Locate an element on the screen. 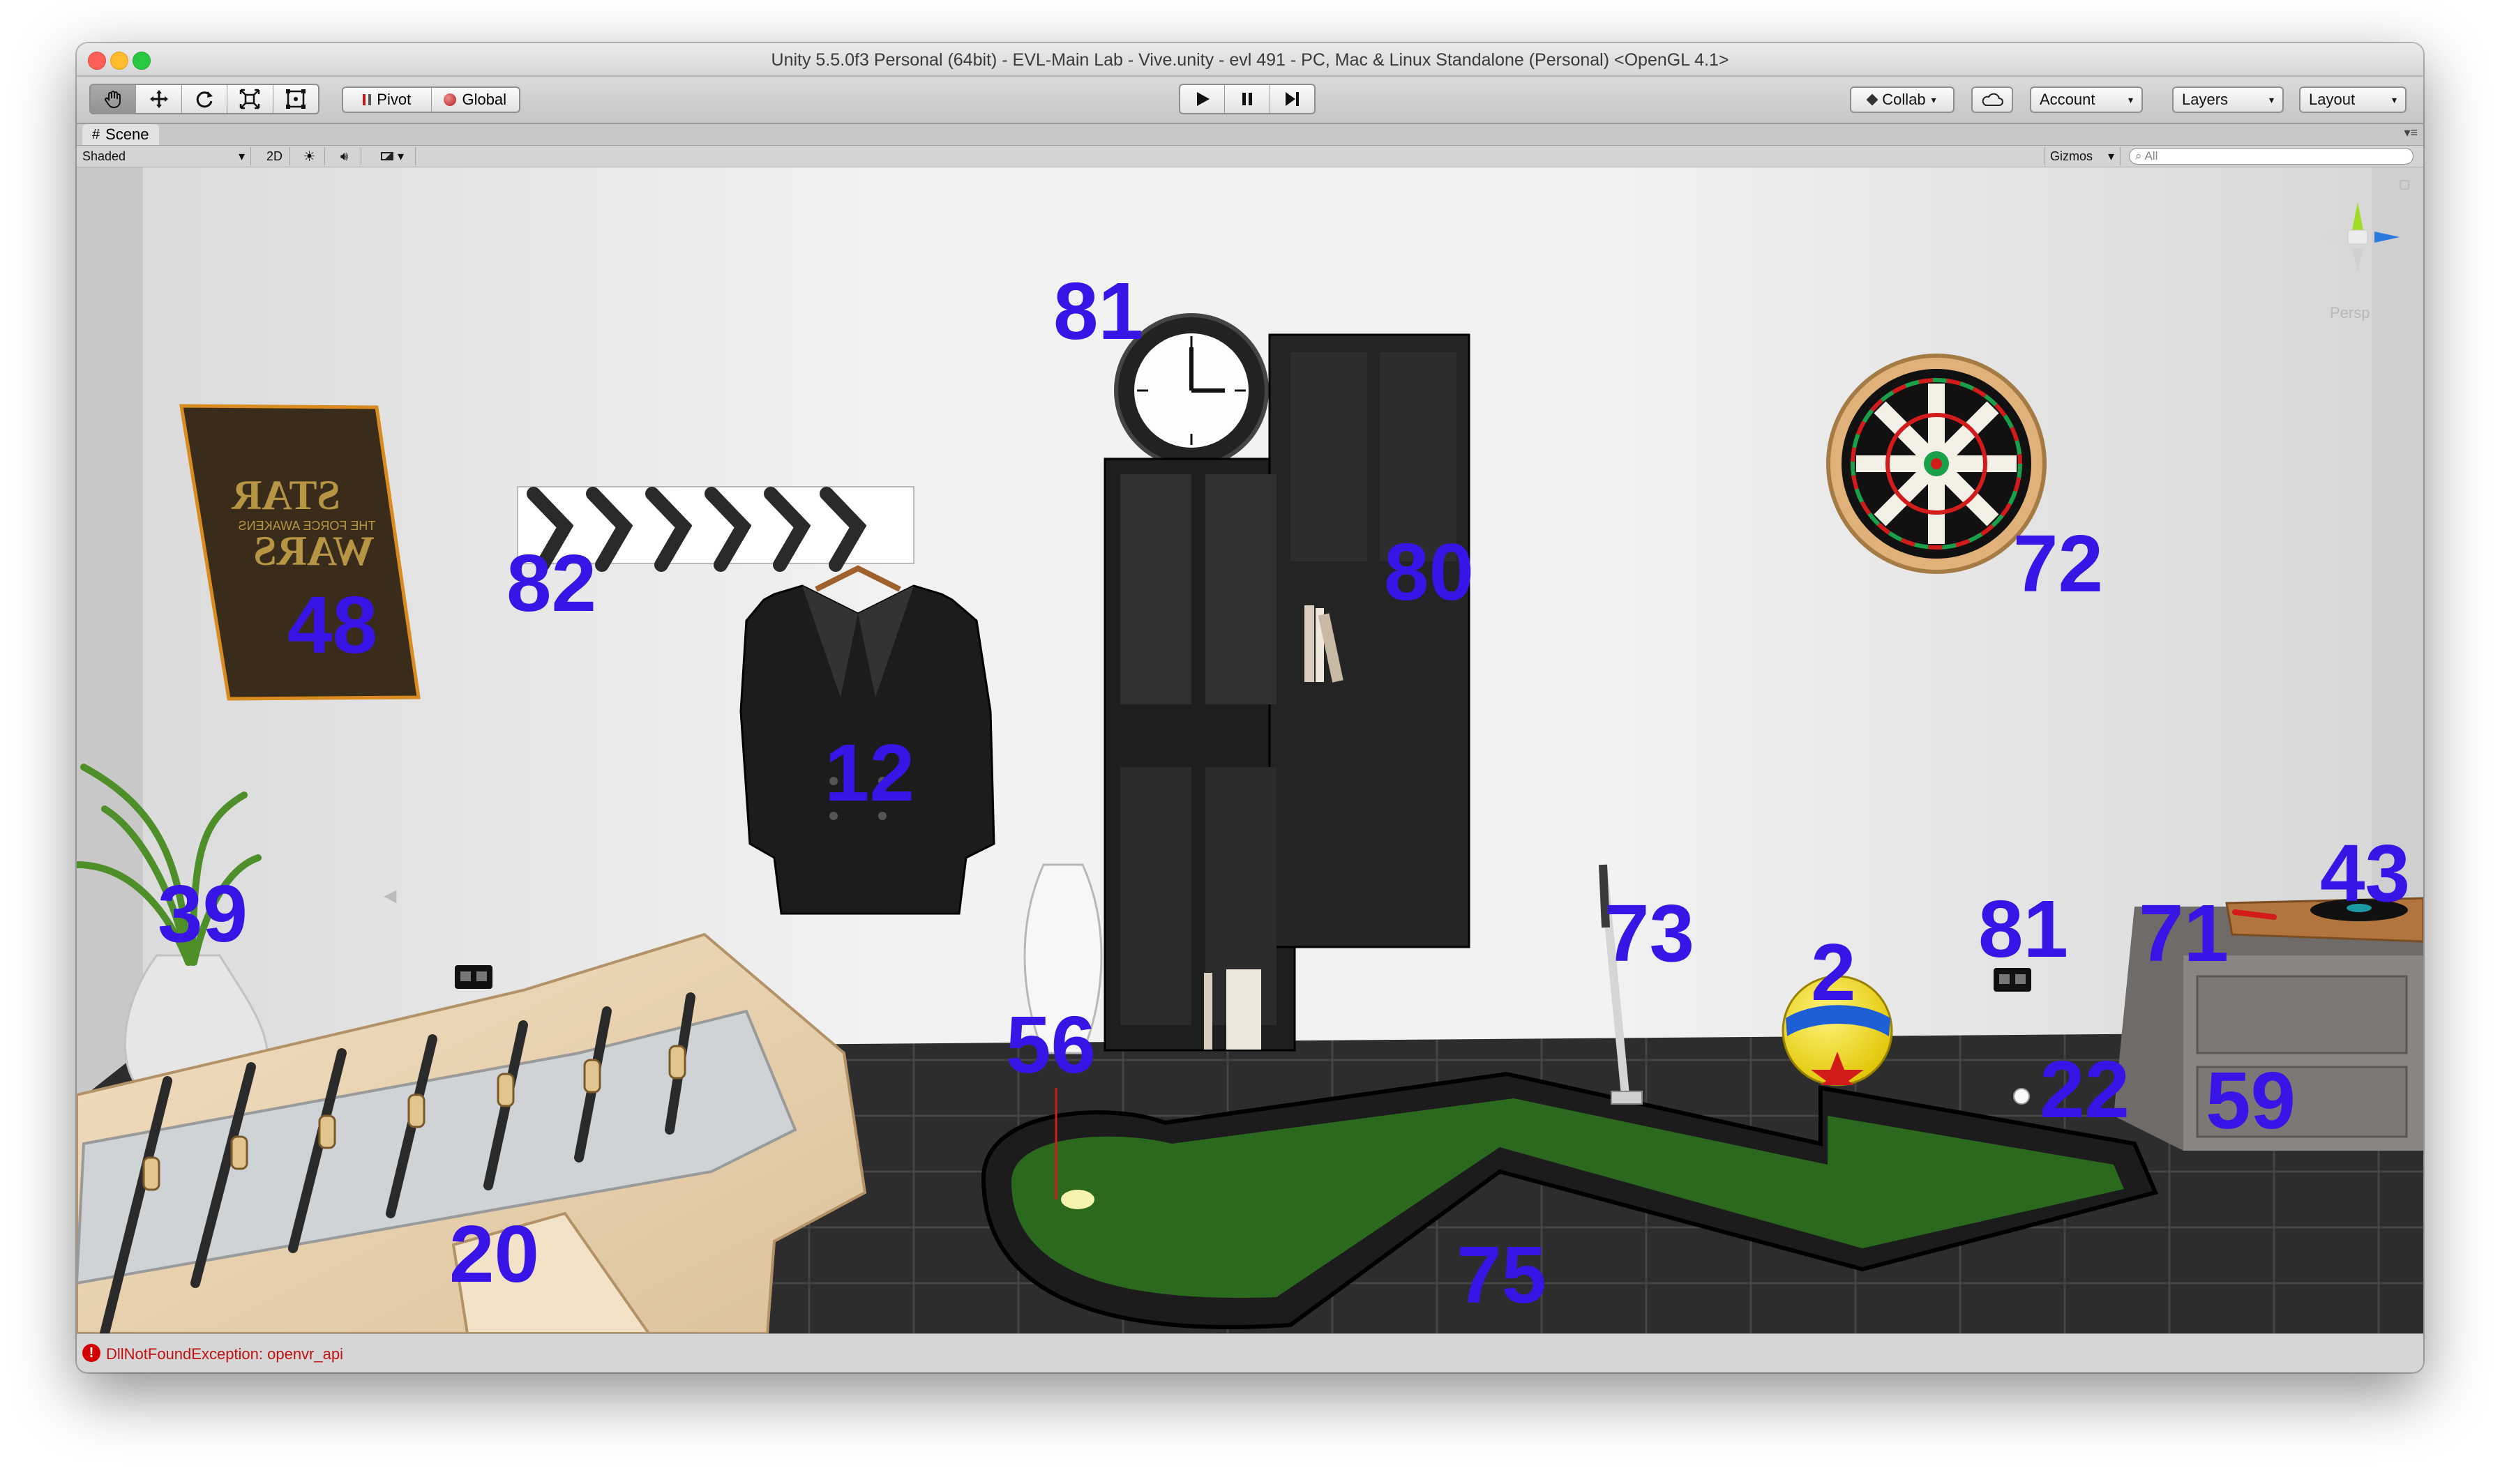 This screenshot has height=1484, width=2500. error-icon: ! is located at coordinates (91, 1353).